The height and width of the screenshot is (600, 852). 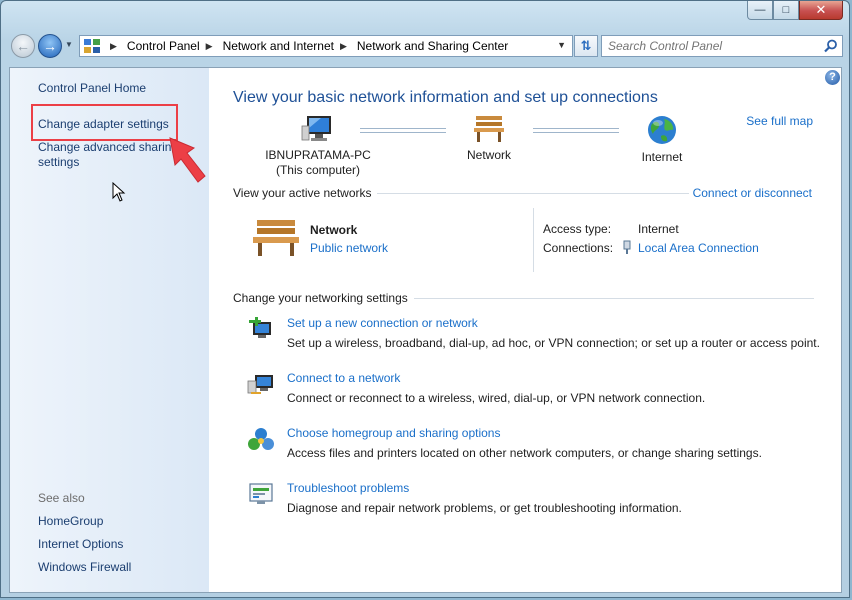 I want to click on sidebar-item-windows-firewall: Windows Firewall, so click(x=118, y=567).